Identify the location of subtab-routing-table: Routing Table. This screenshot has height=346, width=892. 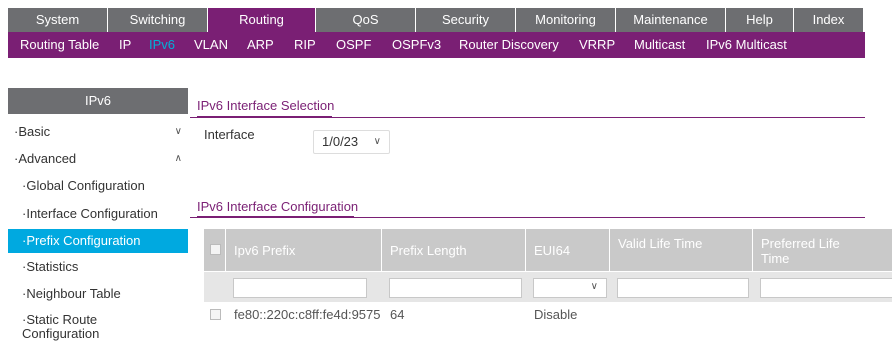
(59, 45).